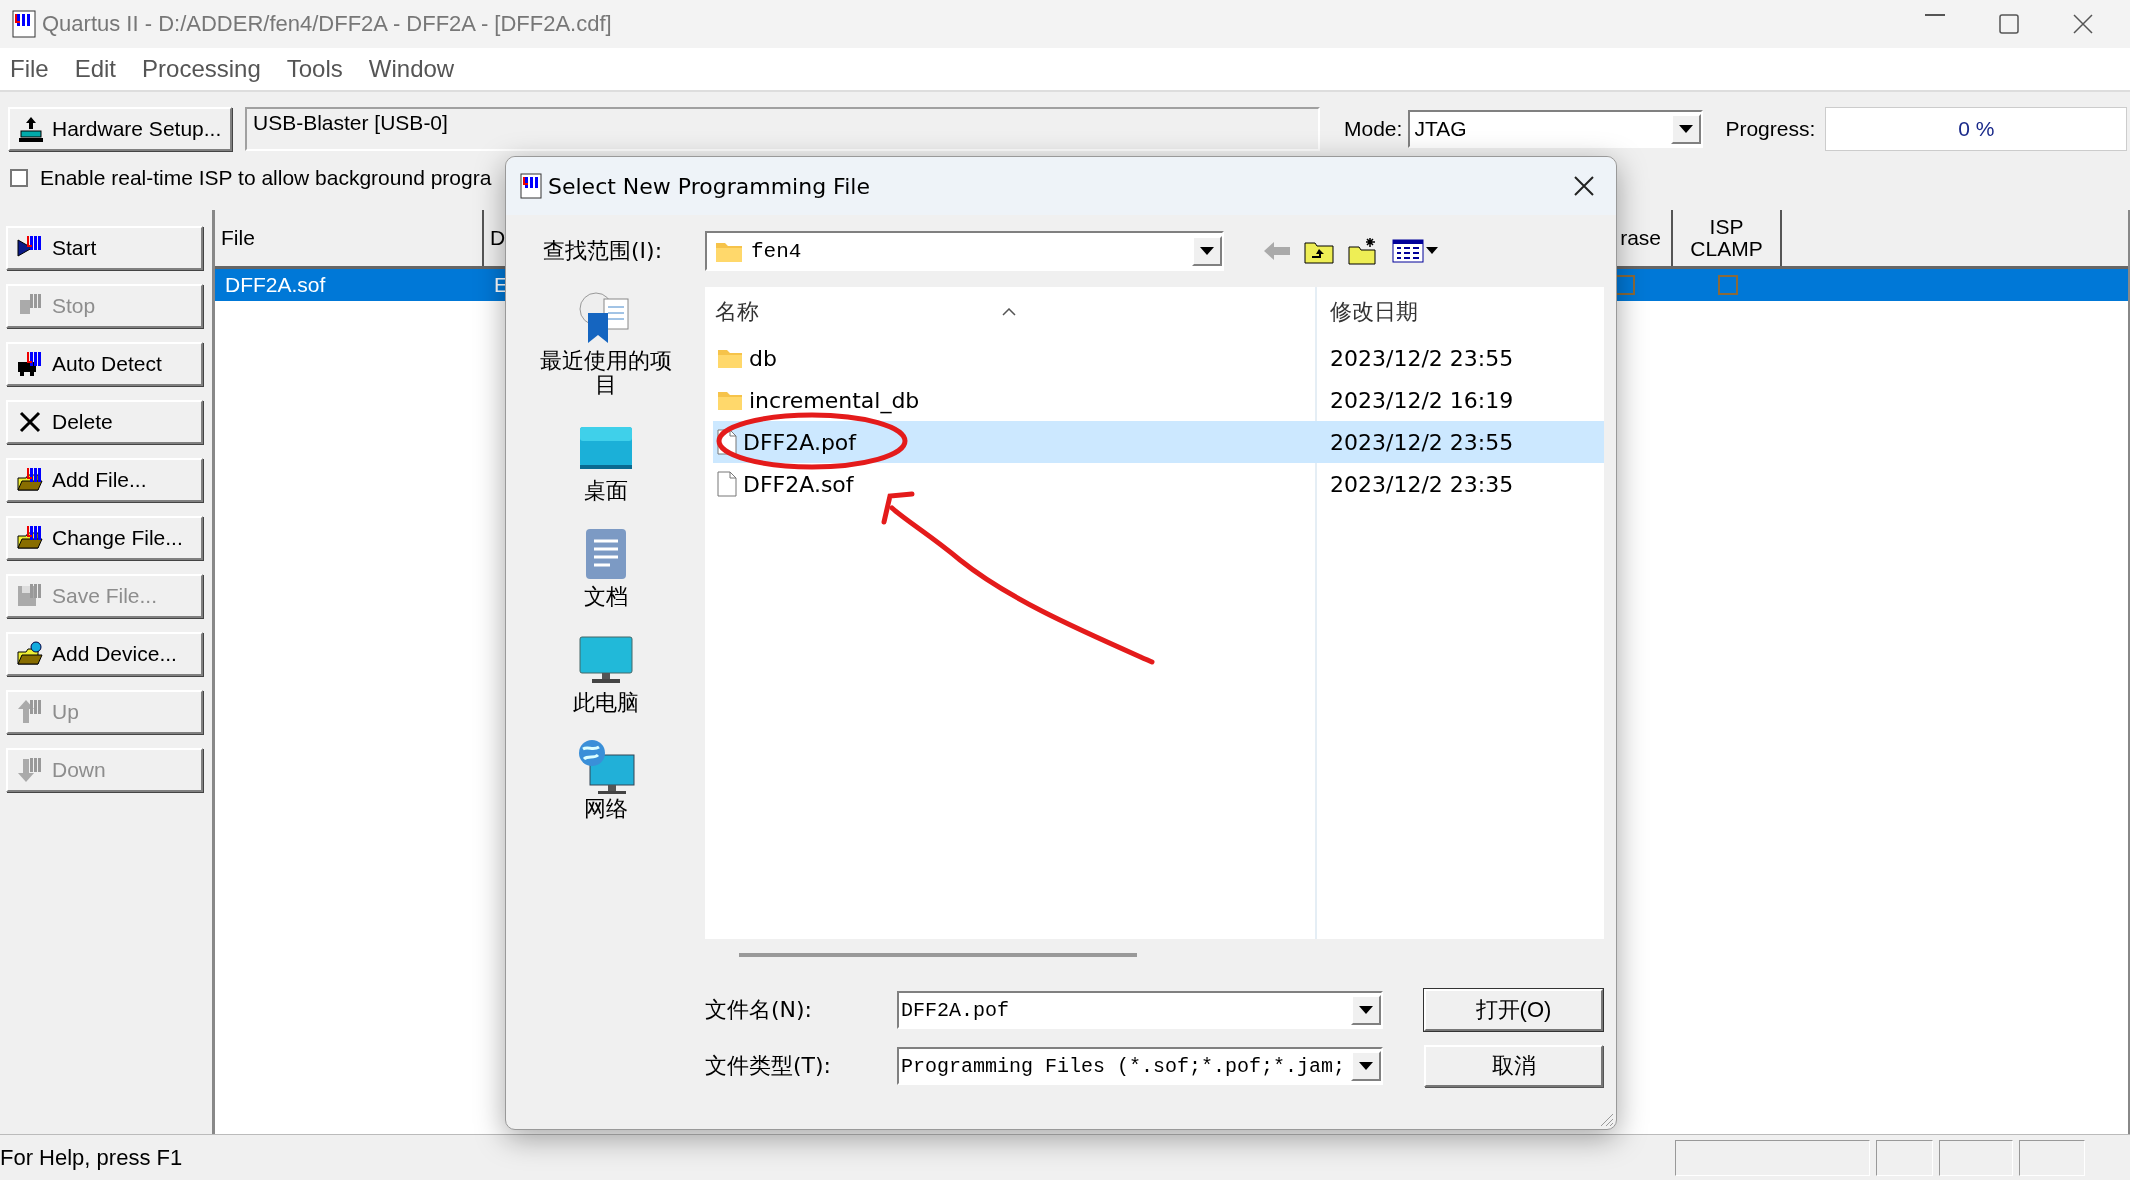 The width and height of the screenshot is (2130, 1180). Describe the element at coordinates (1421, 400) in the screenshot. I see `file-date: 2023/12/2 16:19` at that location.